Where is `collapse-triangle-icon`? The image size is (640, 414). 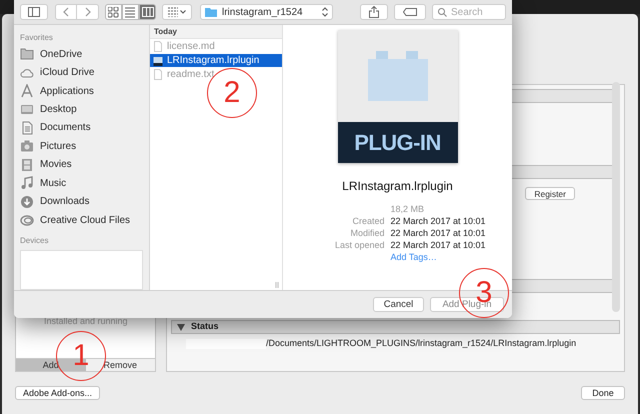
collapse-triangle-icon is located at coordinates (181, 327).